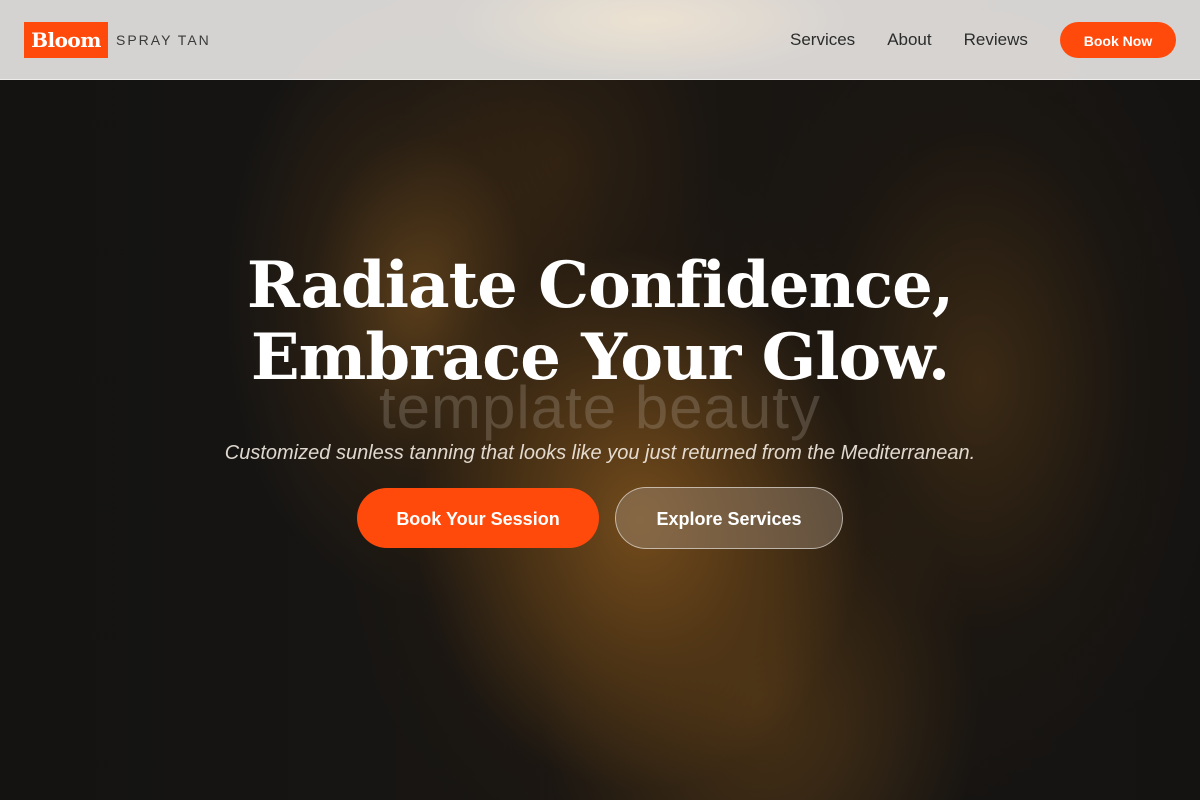 The image size is (1200, 800). I want to click on nav-link-reviews: Reviews, so click(996, 40).